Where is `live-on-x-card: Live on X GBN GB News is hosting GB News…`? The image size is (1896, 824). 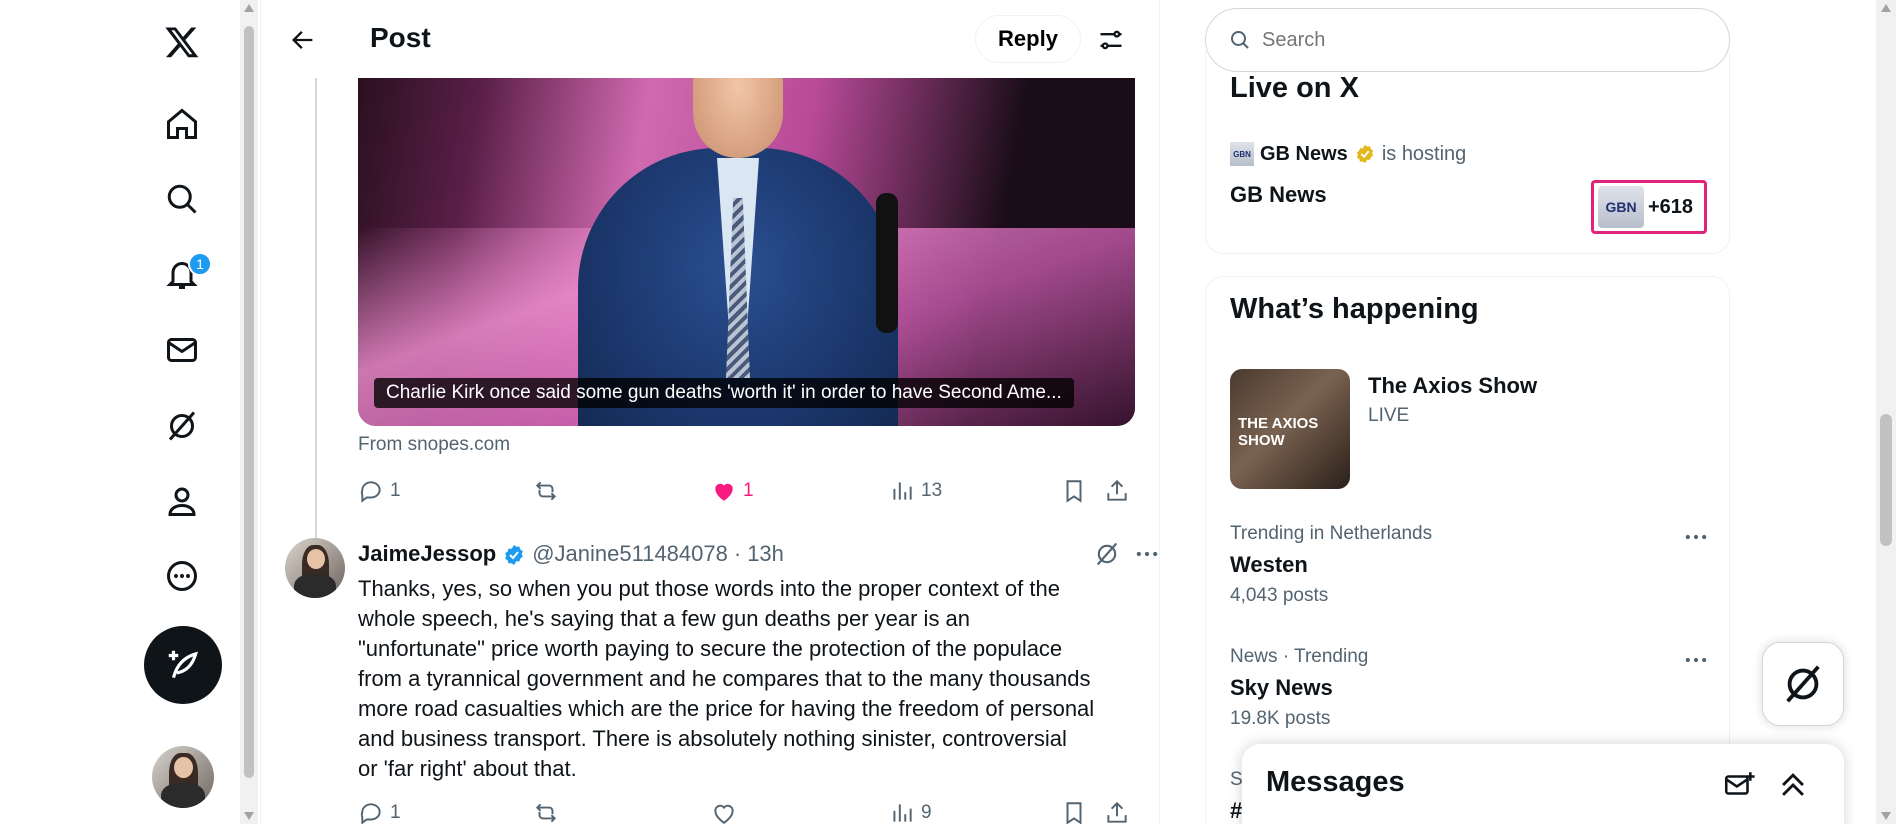 live-on-x-card: Live on X GBN GB News is hosting GB News… is located at coordinates (1467, 152).